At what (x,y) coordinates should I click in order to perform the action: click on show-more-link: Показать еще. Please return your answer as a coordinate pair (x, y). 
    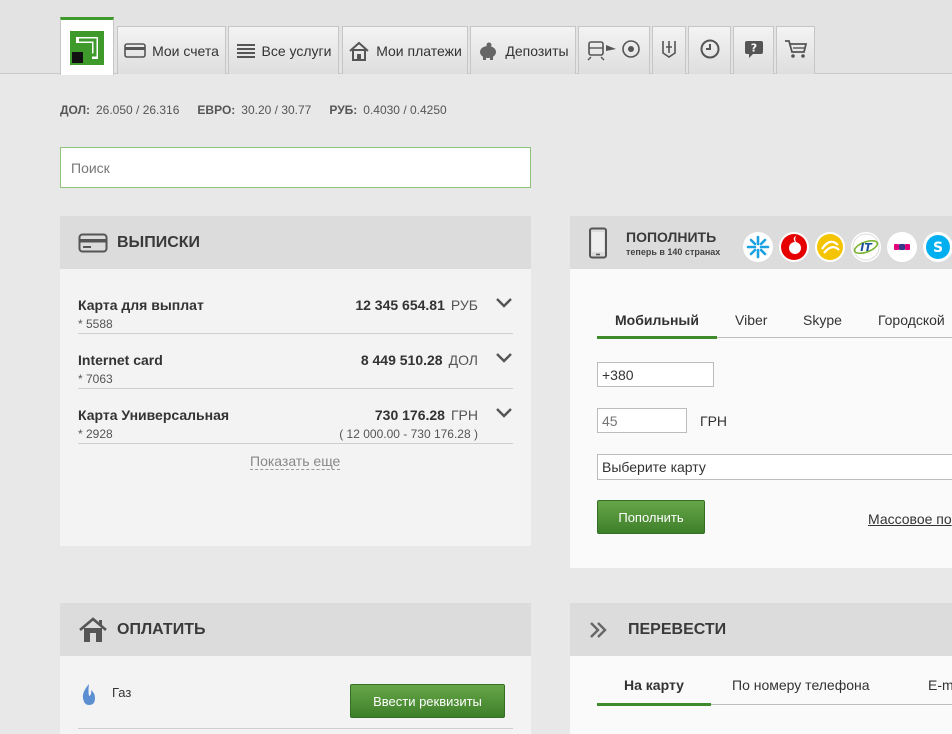
    Looking at the image, I should click on (295, 461).